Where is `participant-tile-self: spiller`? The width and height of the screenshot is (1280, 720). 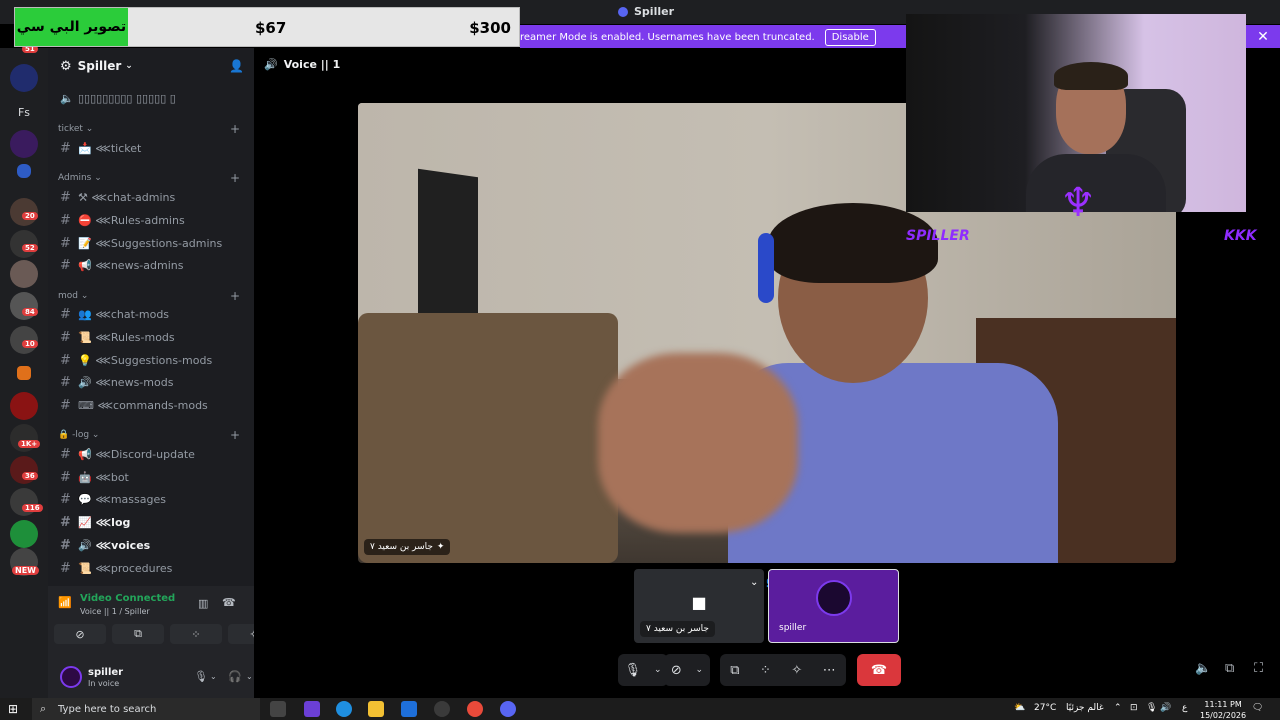 participant-tile-self: spiller is located at coordinates (833, 606).